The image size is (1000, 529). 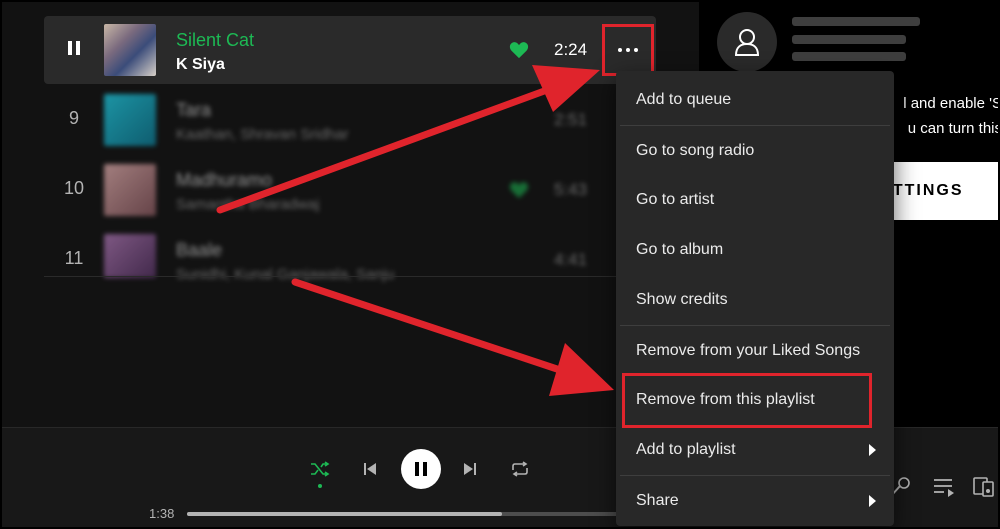 I want to click on track-row: 10 Madhuramo Samantha Bharadwaj 5:43, so click(x=350, y=190).